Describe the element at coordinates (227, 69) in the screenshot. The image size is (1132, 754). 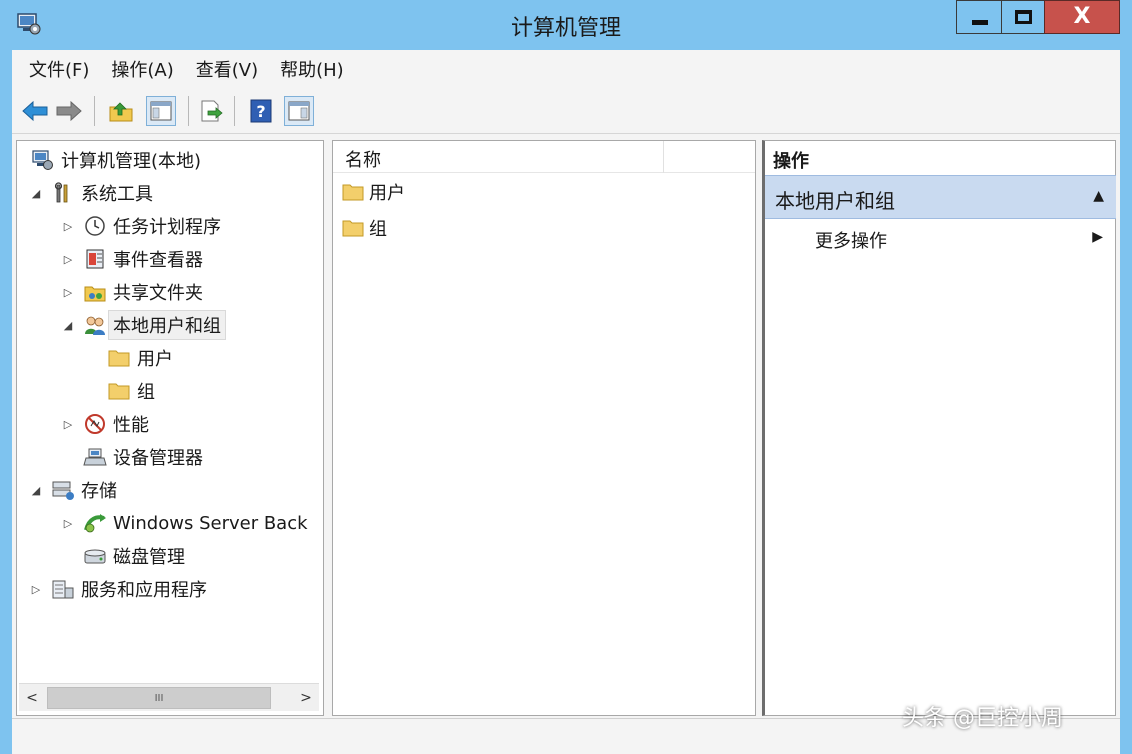
I see `menu-view: 查看(V)` at that location.